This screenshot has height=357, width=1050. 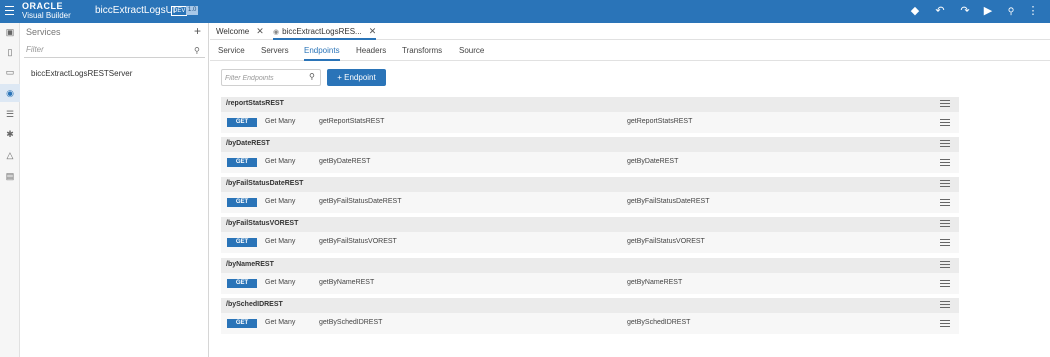 I want to click on endpoint-name: getByFailStatusDateREST, so click(x=668, y=201).